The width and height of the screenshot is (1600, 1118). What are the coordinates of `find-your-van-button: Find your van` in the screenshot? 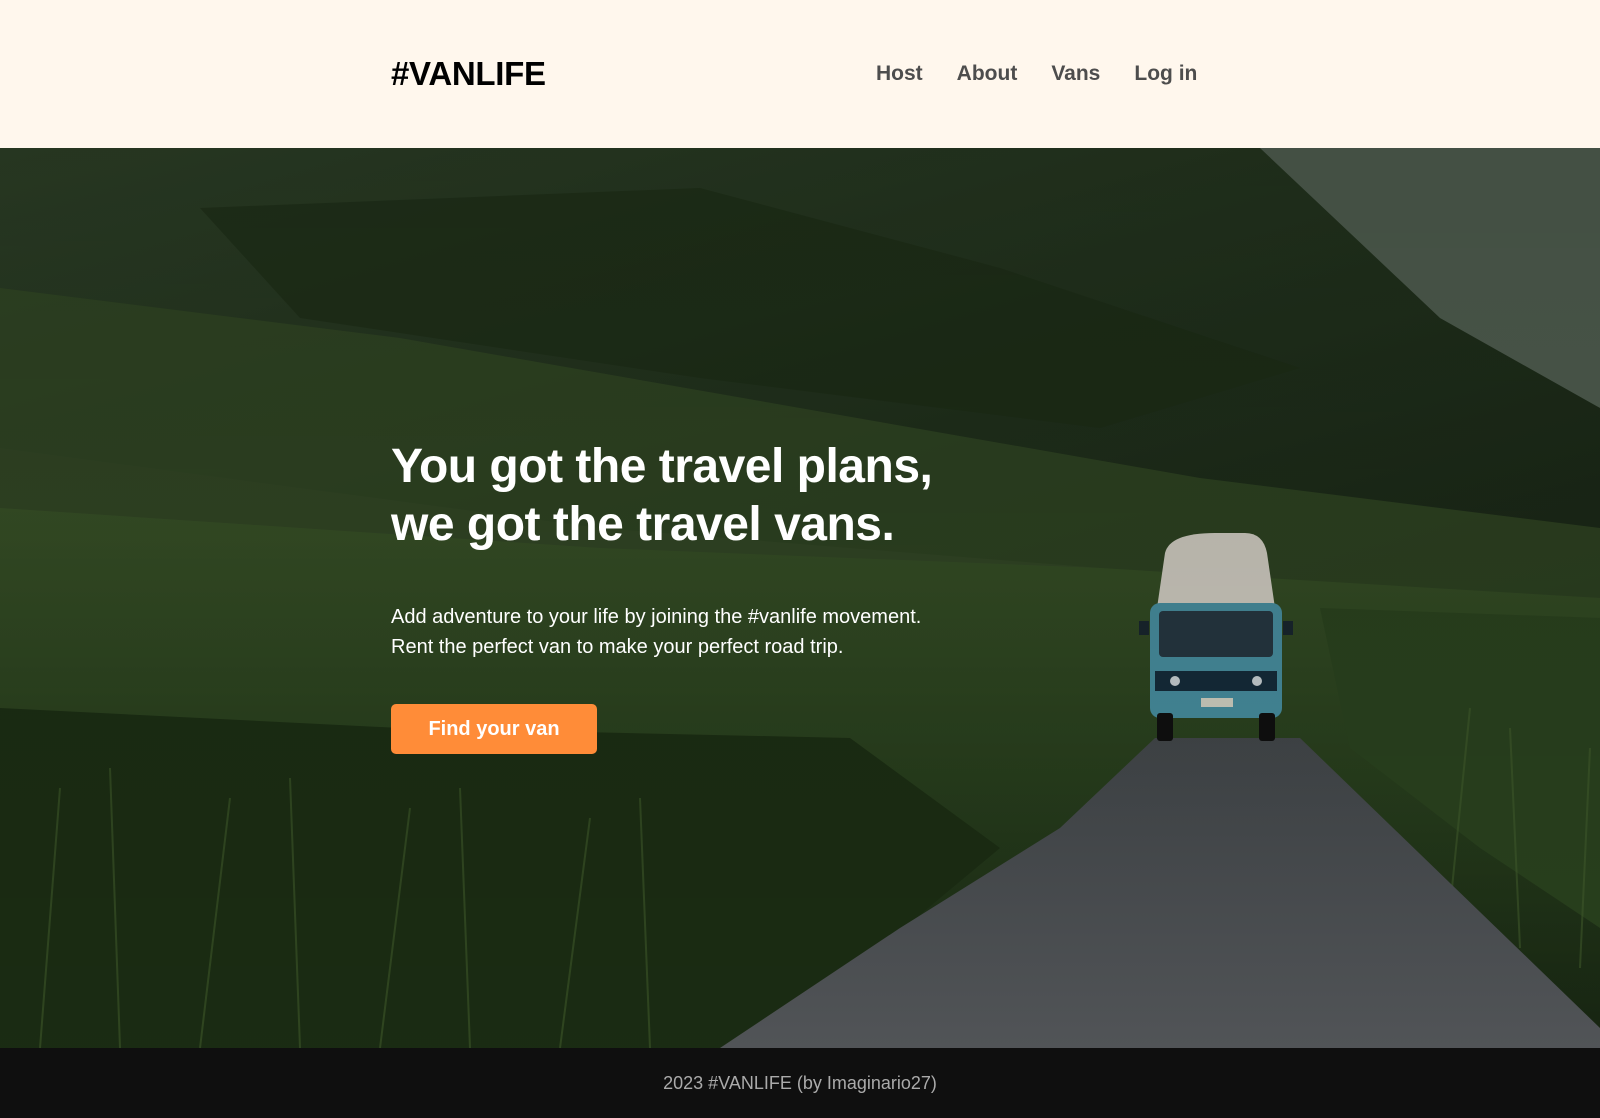 It's located at (494, 729).